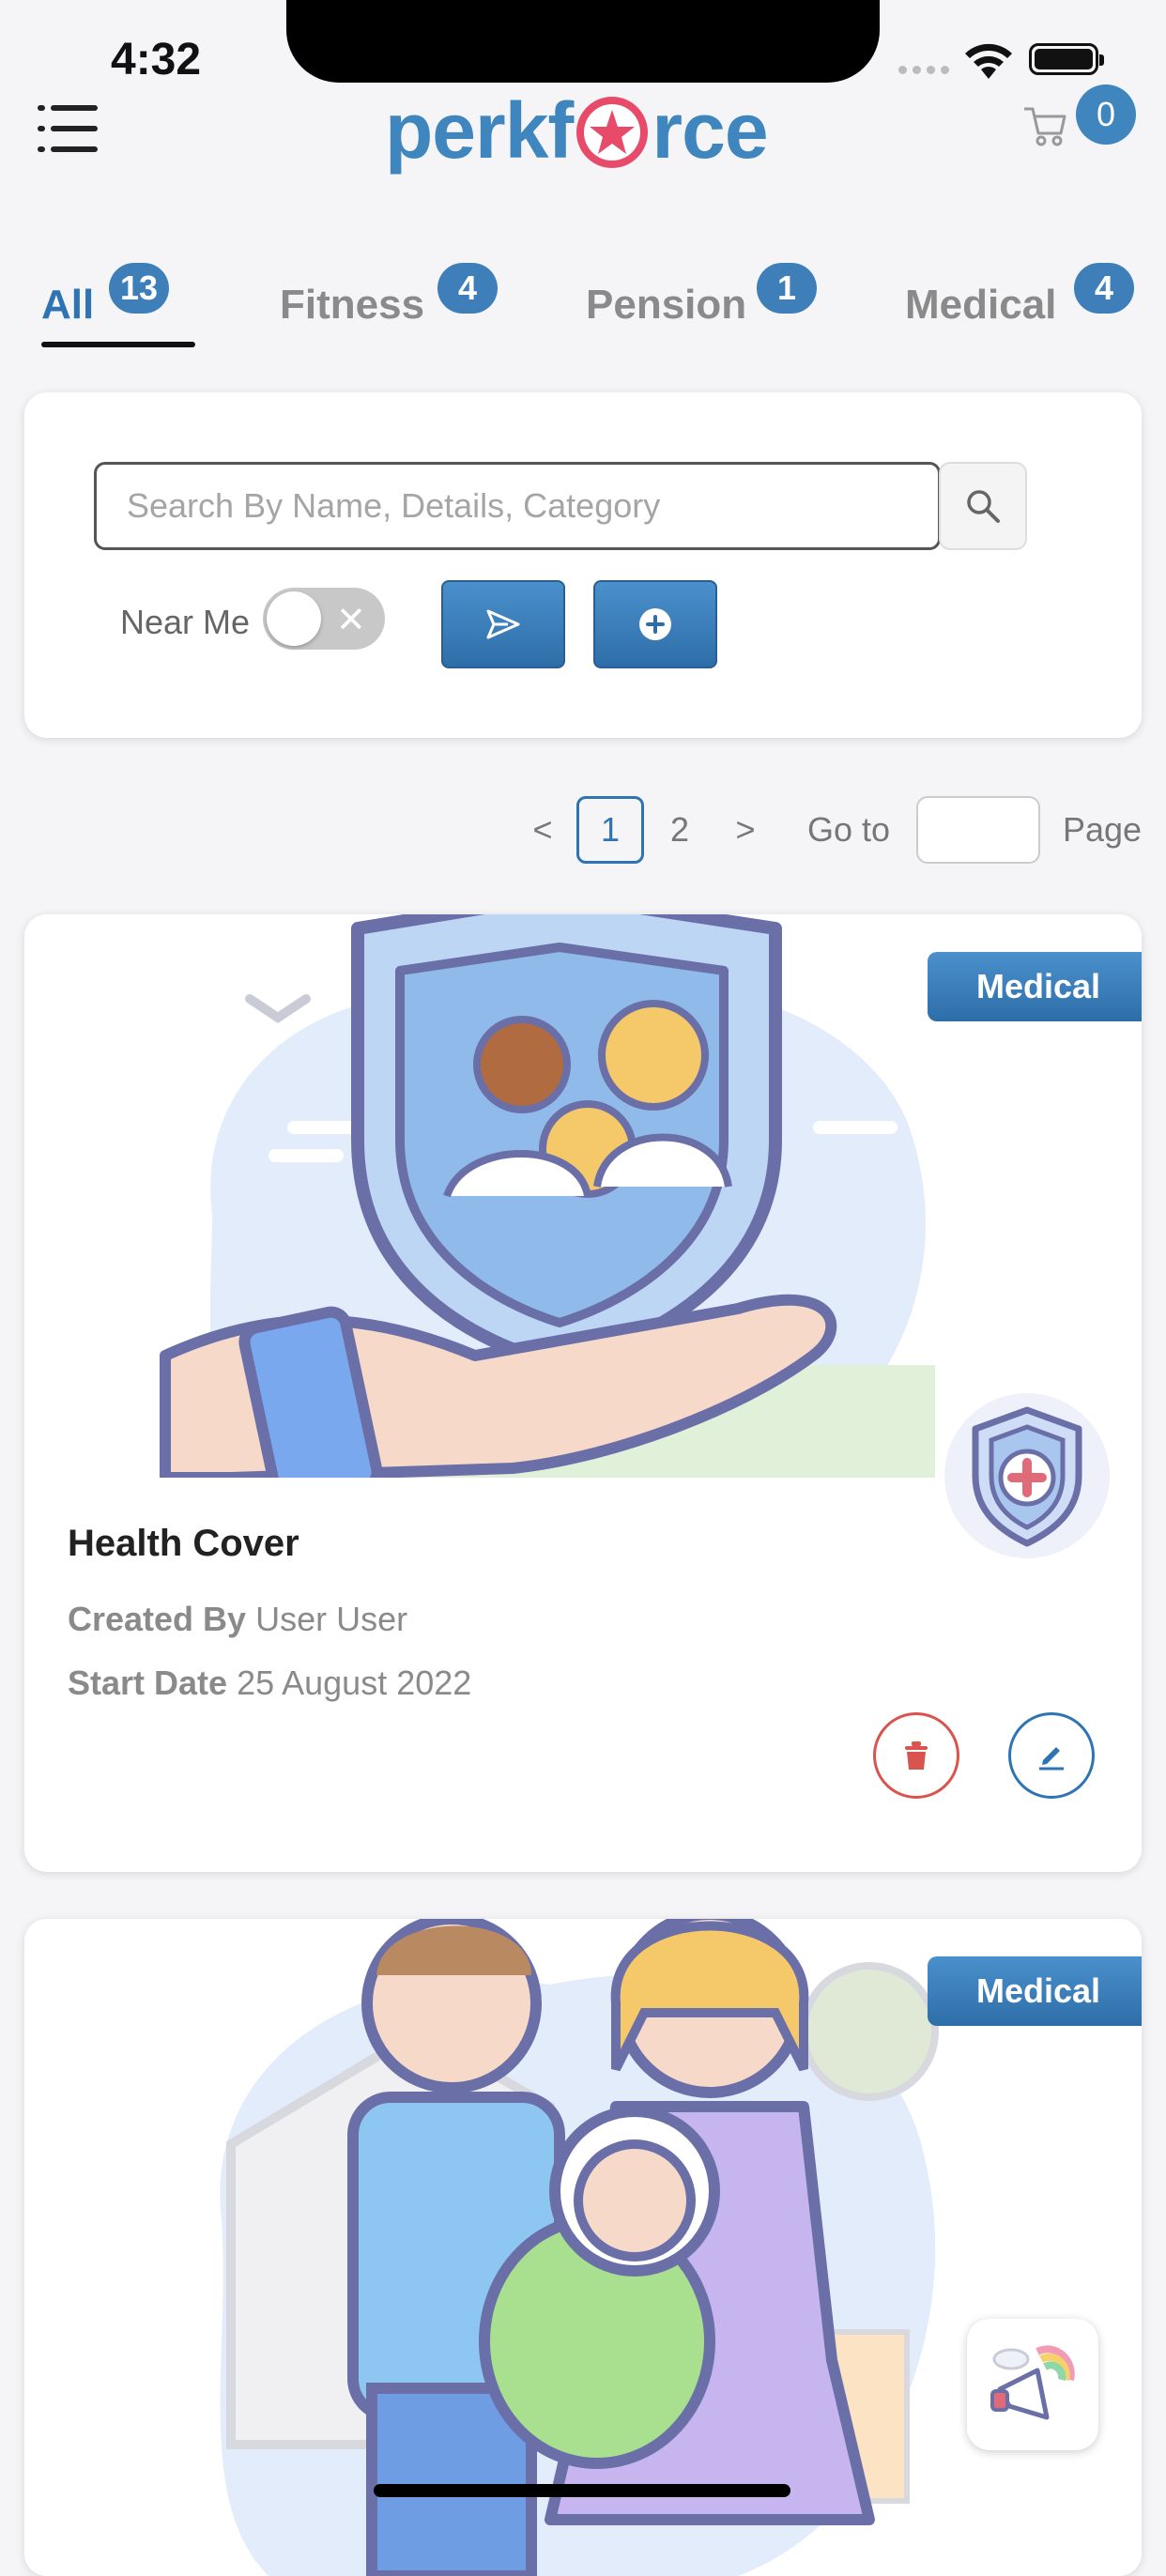 Image resolution: width=1166 pixels, height=2576 pixels. Describe the element at coordinates (1044, 125) in the screenshot. I see `cart-icon` at that location.